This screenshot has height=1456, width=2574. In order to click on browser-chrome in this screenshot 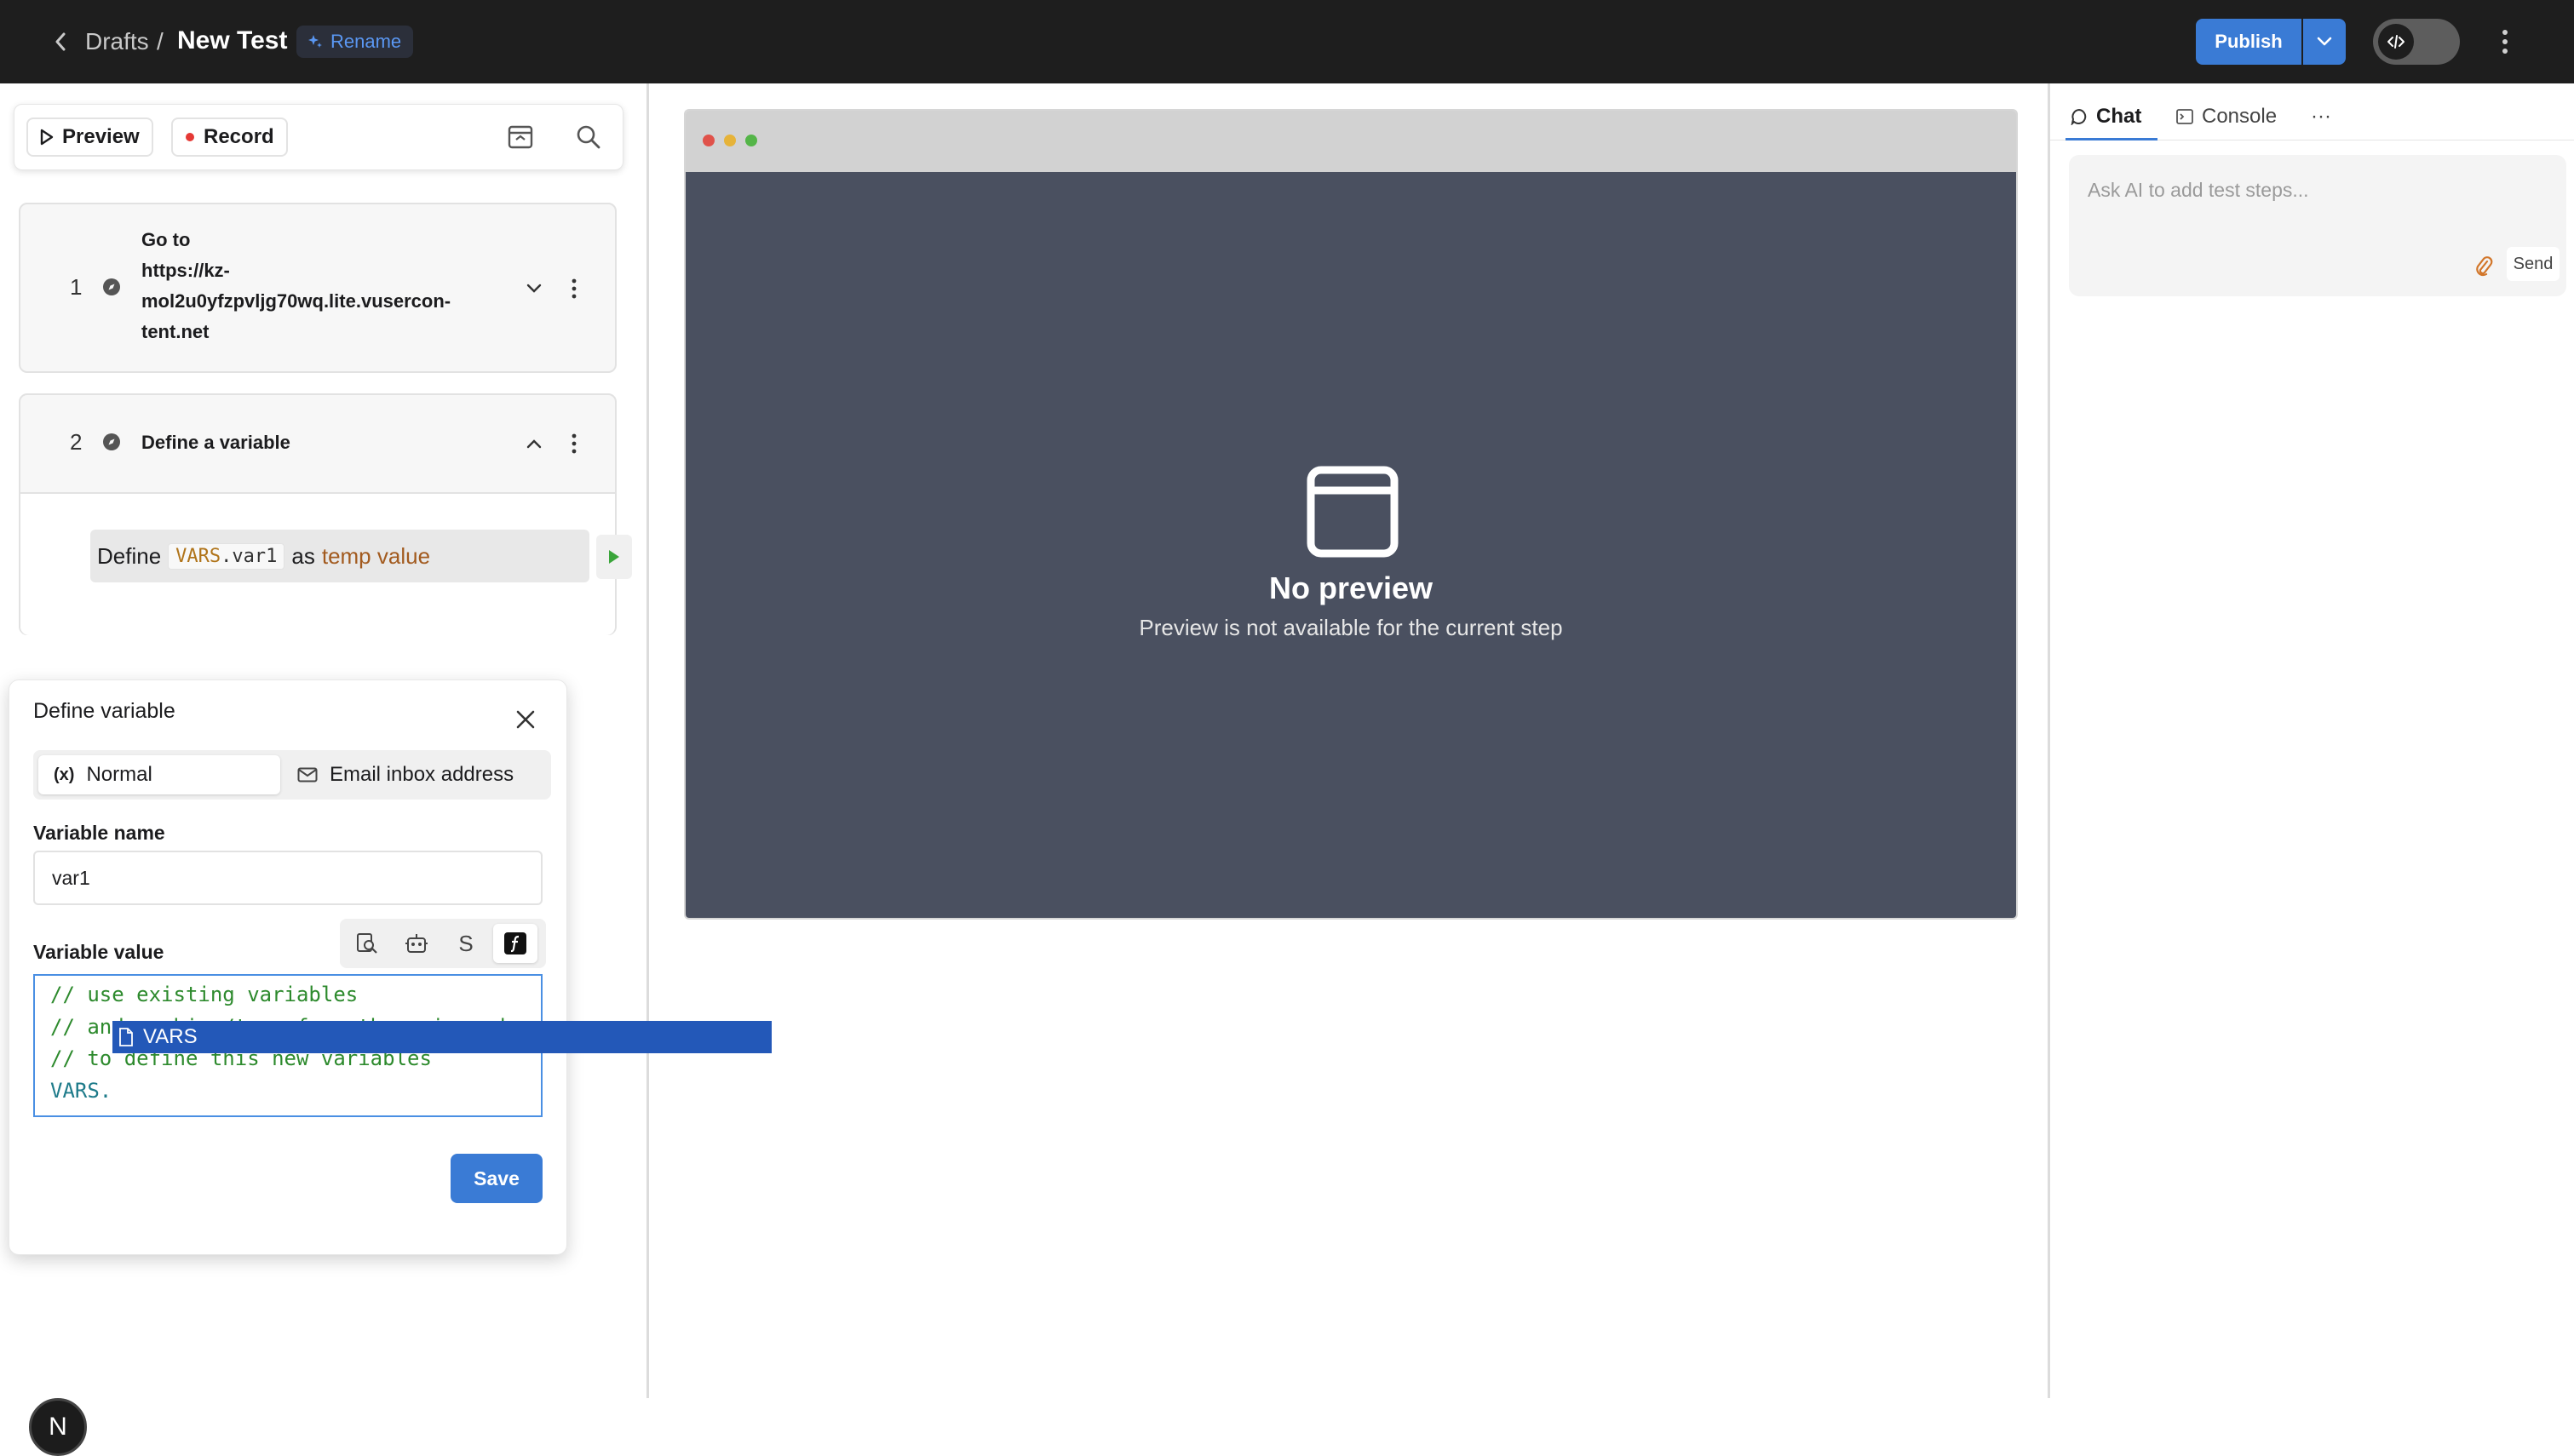, I will do `click(1351, 141)`.